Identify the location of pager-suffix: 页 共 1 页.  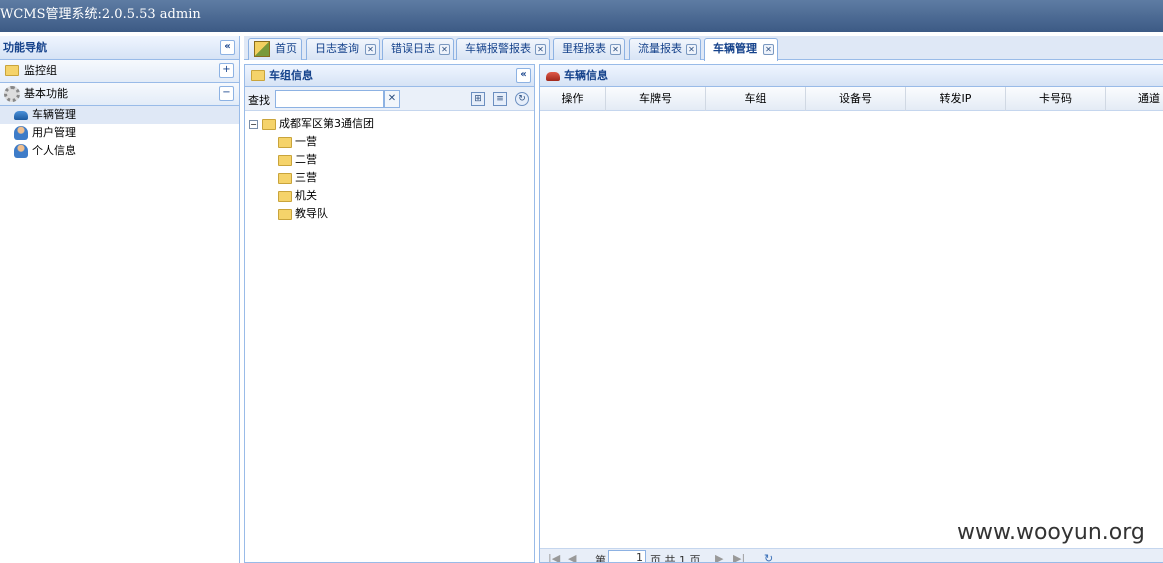
(675, 558).